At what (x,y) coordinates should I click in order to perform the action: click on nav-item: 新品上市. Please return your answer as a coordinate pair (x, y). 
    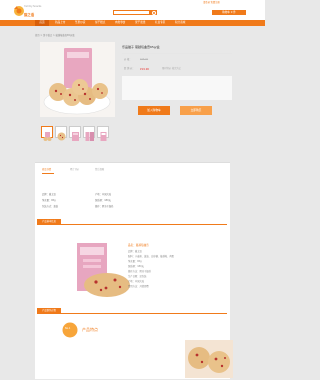
    Looking at the image, I should click on (60, 23).